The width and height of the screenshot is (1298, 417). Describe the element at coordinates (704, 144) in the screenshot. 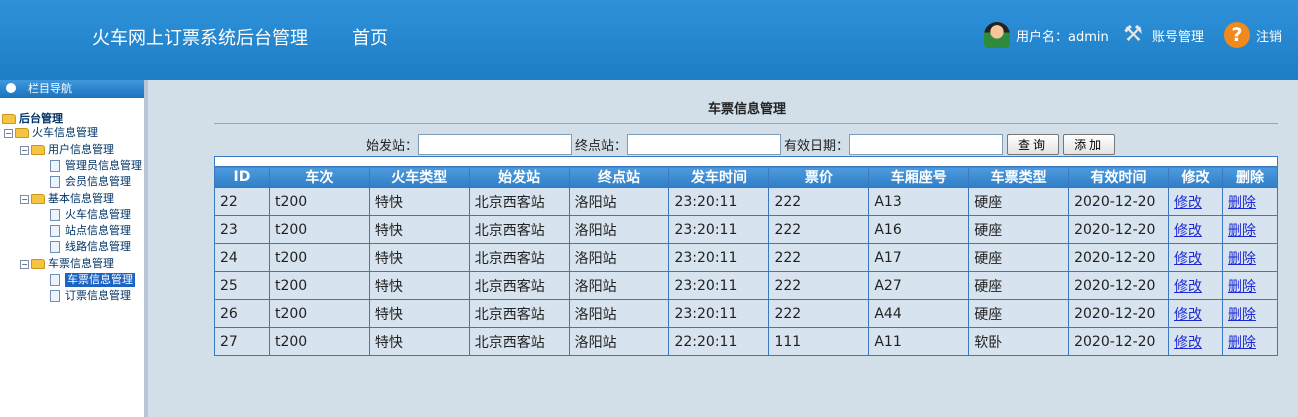

I see `to-station-input` at that location.